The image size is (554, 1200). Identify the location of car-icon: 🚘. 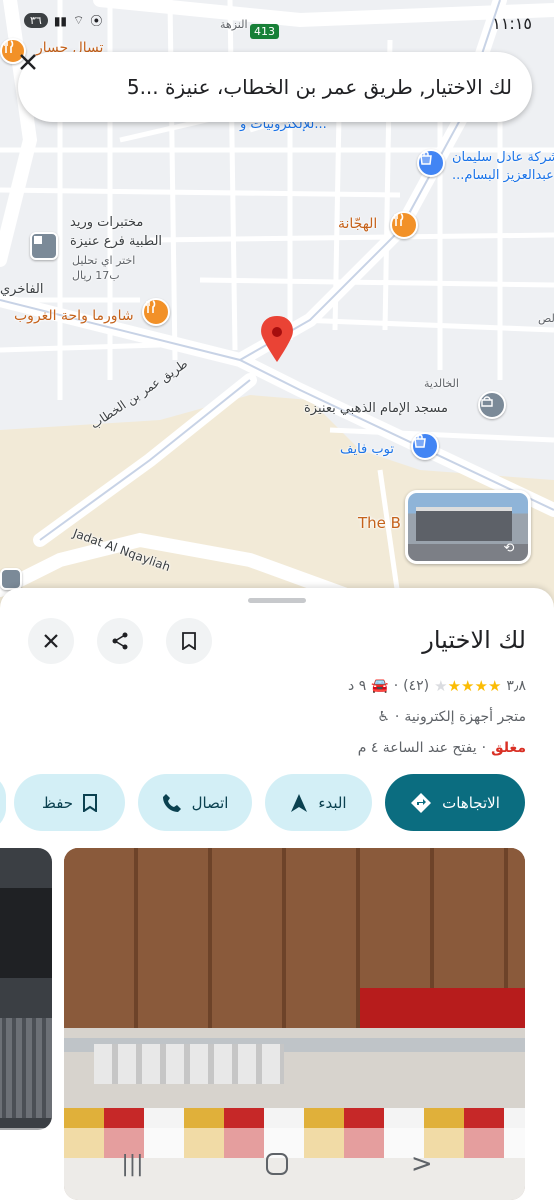
(380, 686).